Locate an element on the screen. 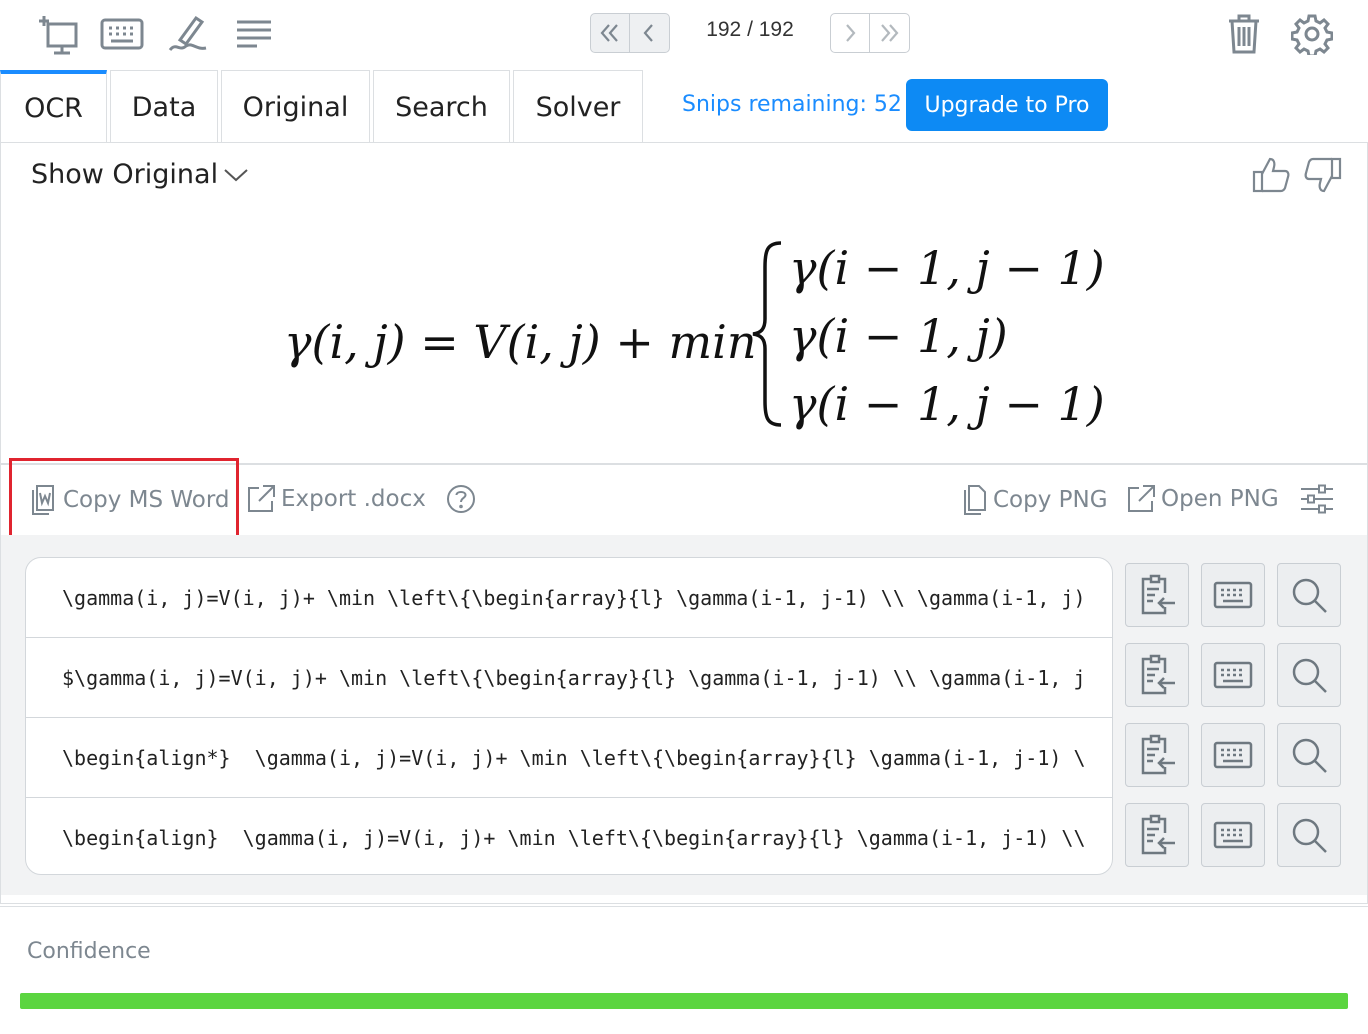 The height and width of the screenshot is (1034, 1368). highlight-box is located at coordinates (124, 499).